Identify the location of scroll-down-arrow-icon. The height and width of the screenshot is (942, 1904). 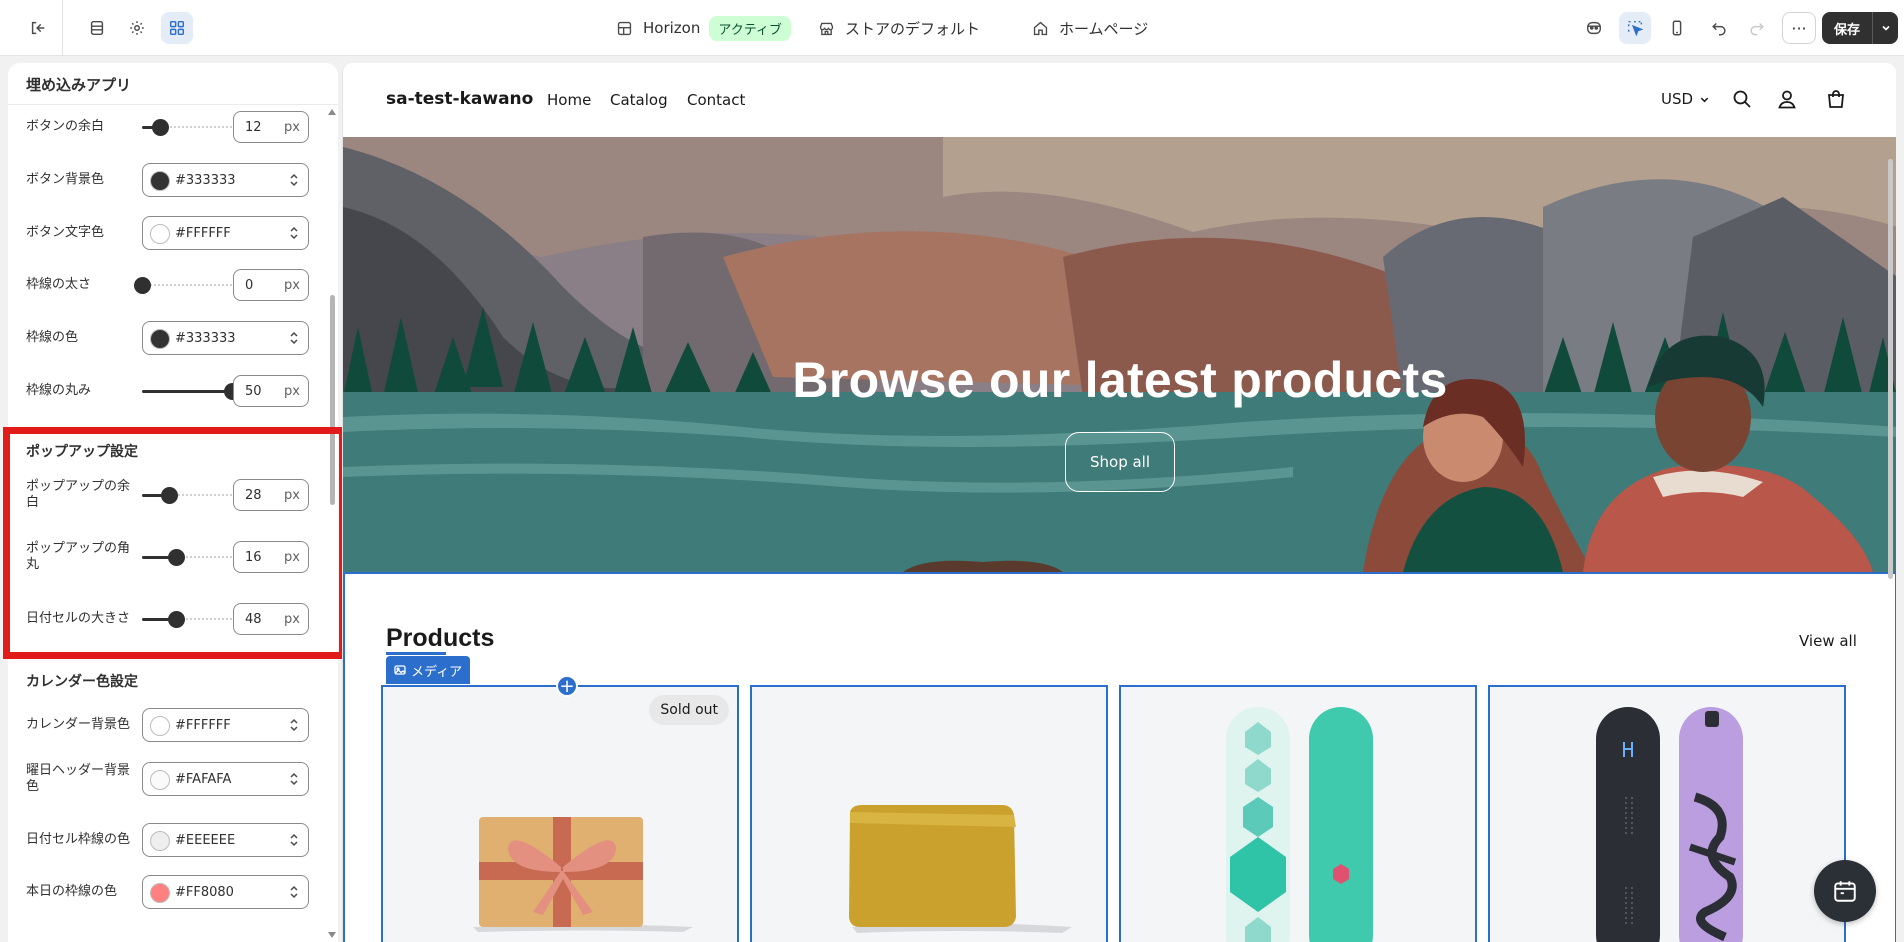
(332, 935).